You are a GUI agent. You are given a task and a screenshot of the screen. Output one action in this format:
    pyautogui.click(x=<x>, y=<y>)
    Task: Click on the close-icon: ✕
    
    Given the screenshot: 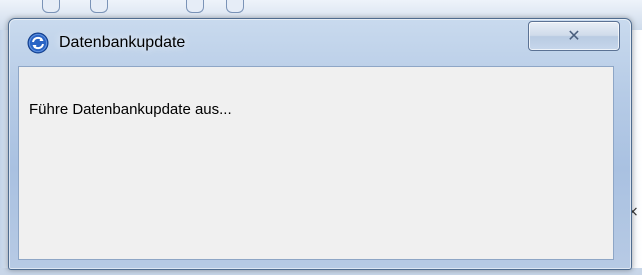 What is the action you would take?
    pyautogui.click(x=574, y=35)
    